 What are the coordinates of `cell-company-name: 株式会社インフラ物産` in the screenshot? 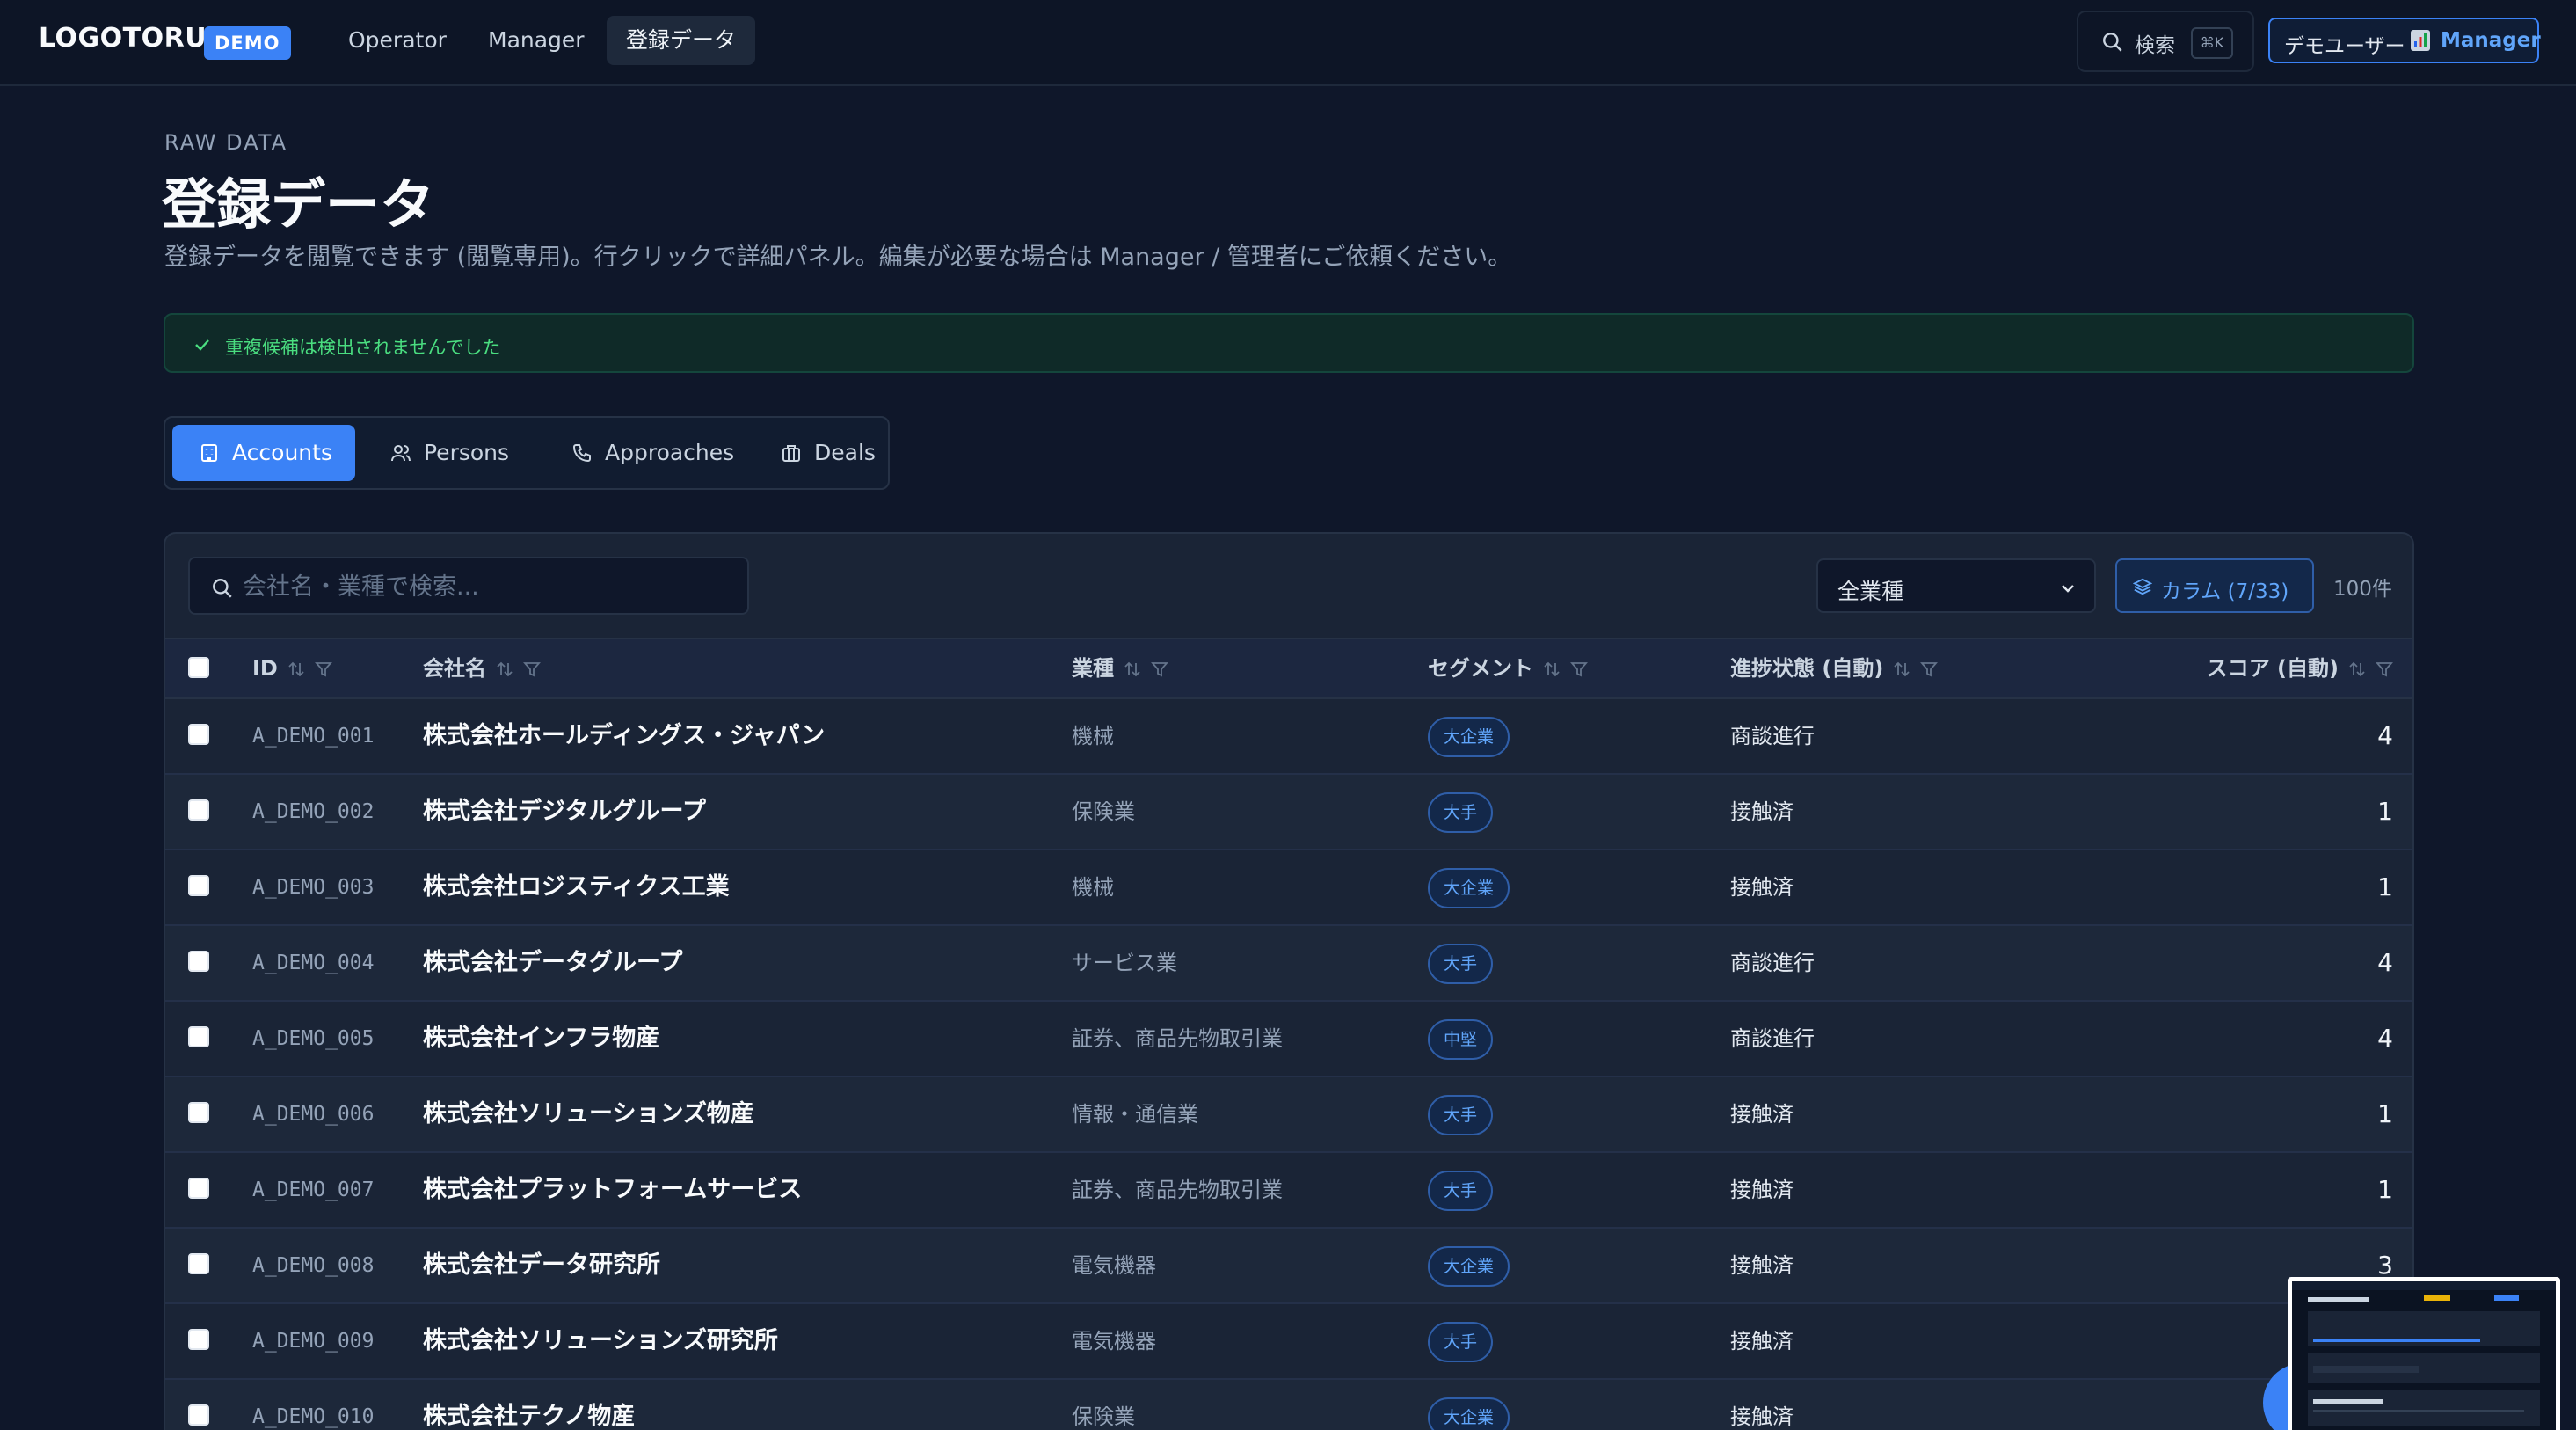 It's located at (541, 1038).